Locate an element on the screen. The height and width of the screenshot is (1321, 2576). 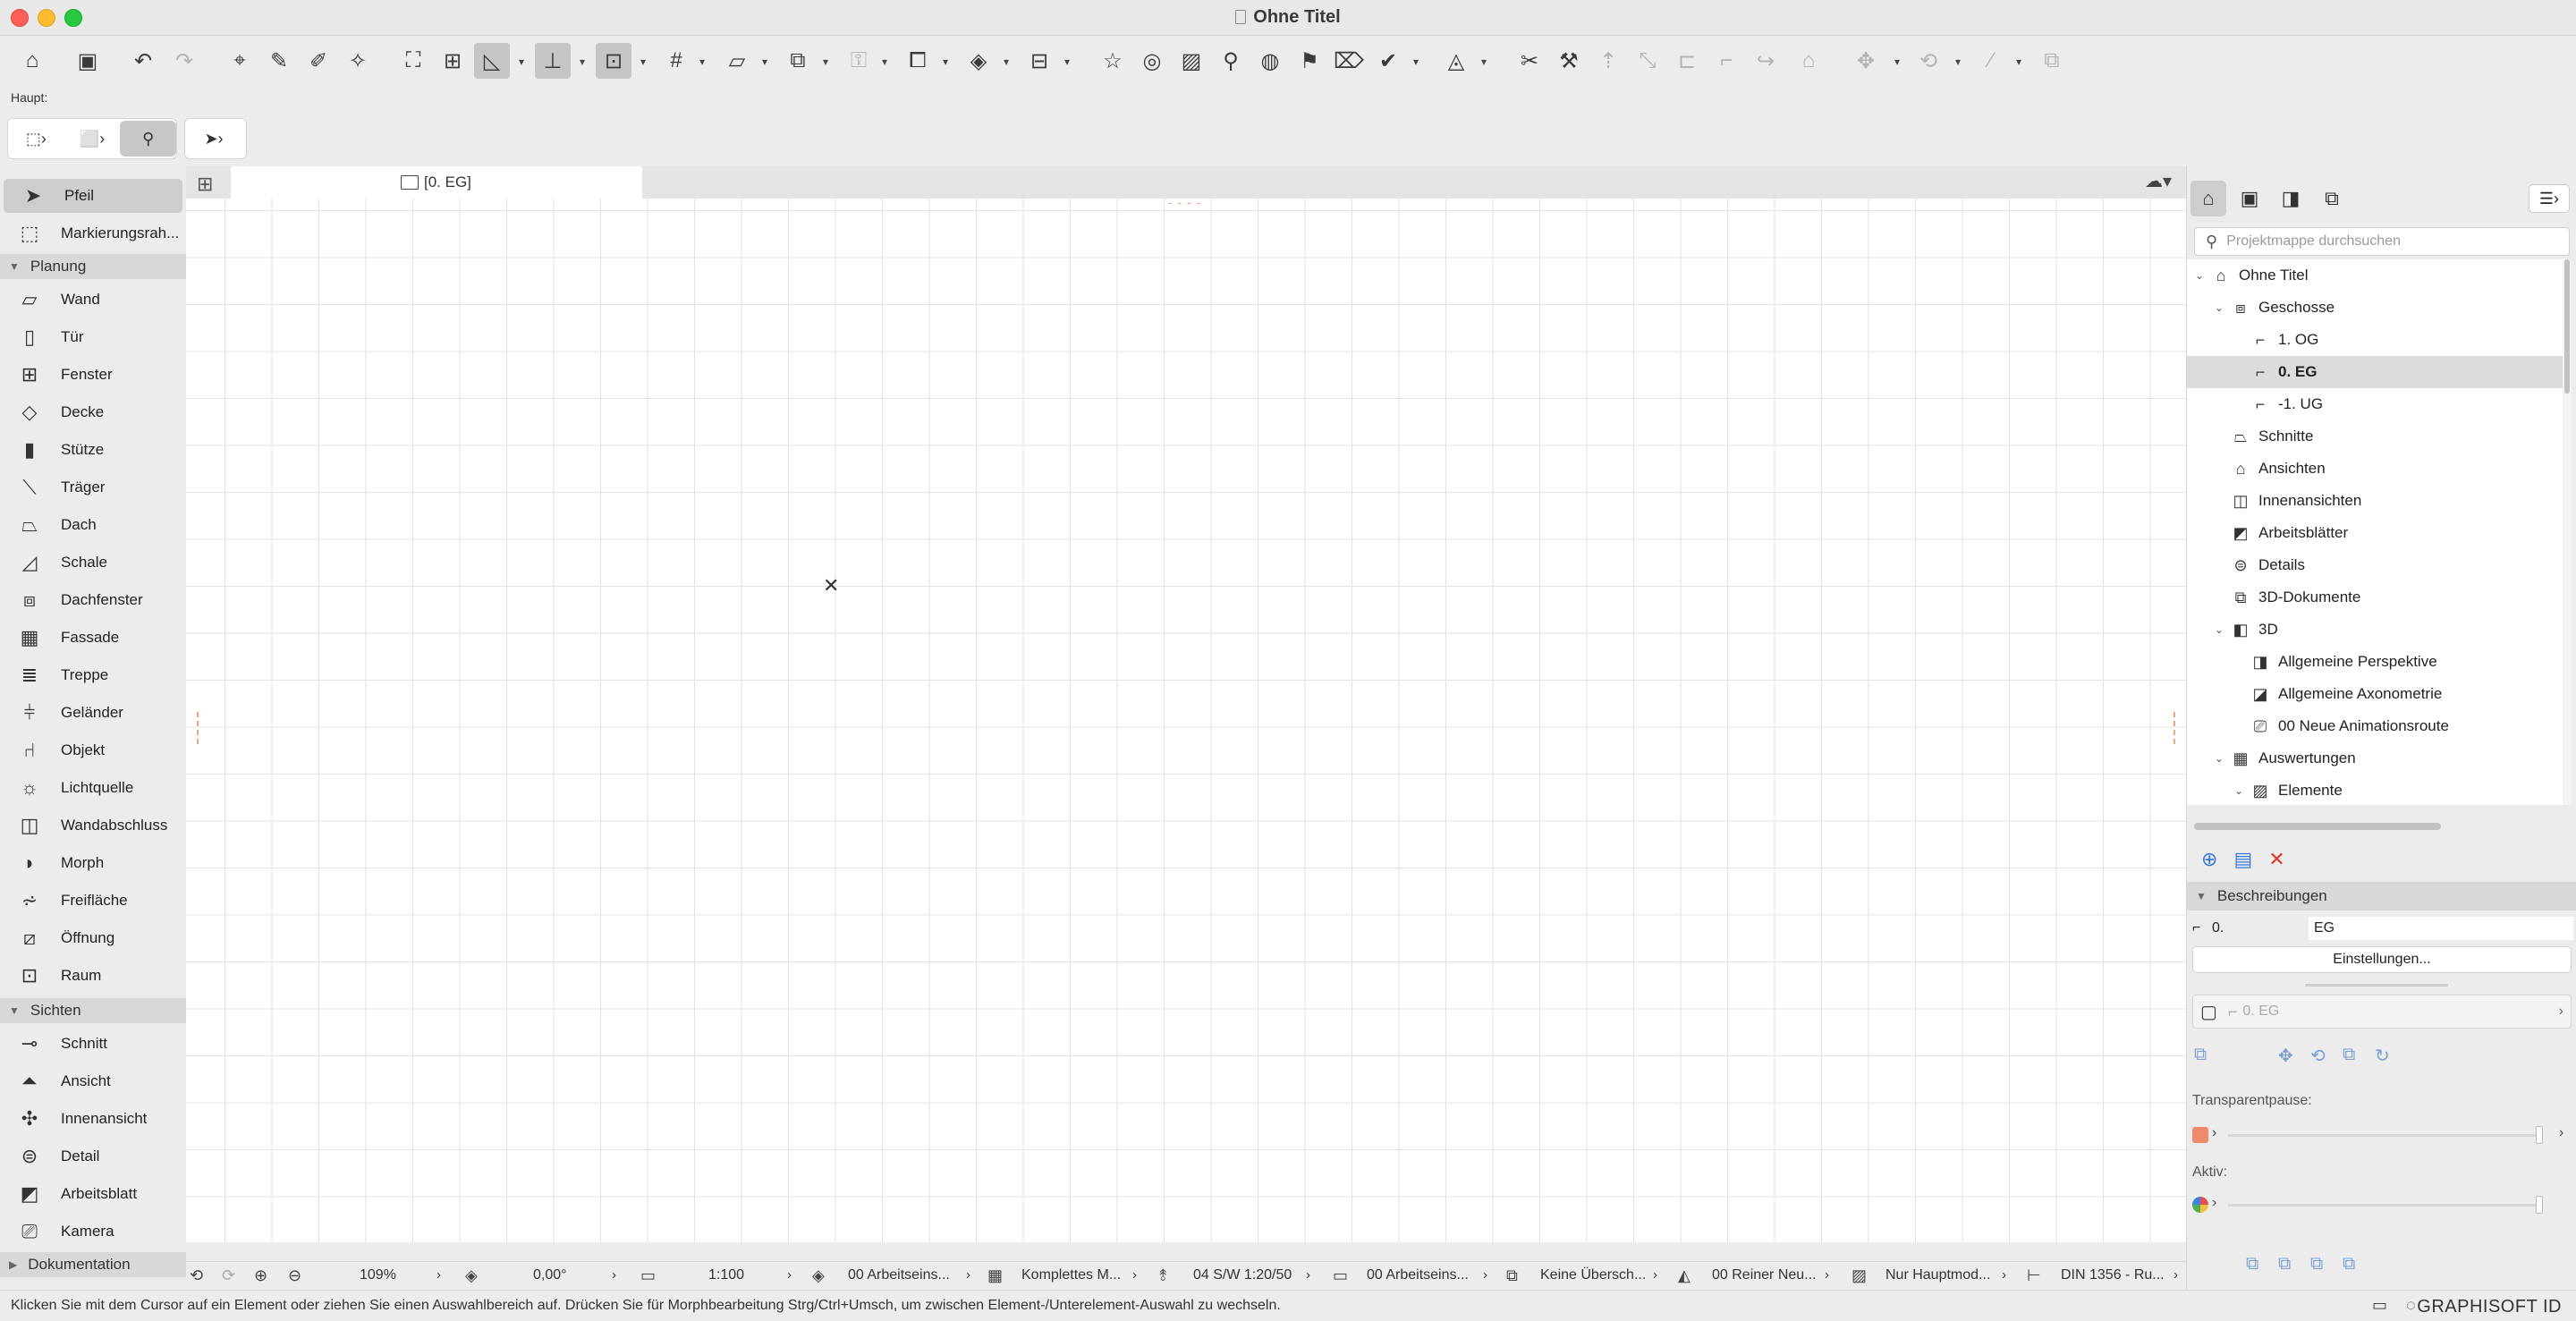
story-name-field: EG is located at coordinates (2441, 928).